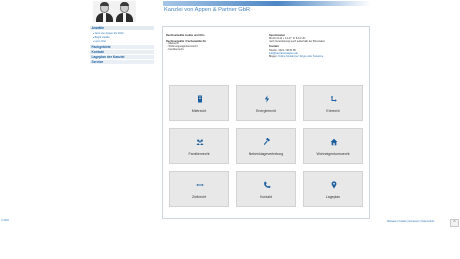 This screenshot has width=460, height=259. Describe the element at coordinates (333, 197) in the screenshot. I see `tile-label: Lageplan` at that location.